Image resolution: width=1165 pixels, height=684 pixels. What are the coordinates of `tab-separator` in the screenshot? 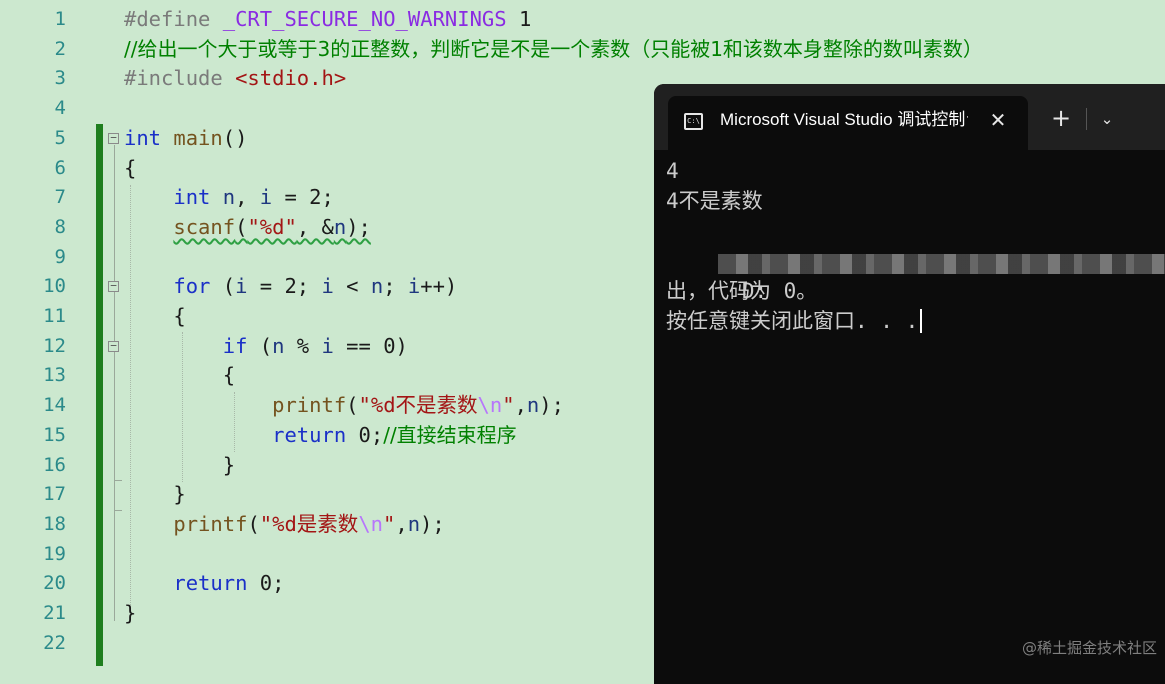 It's located at (1086, 119).